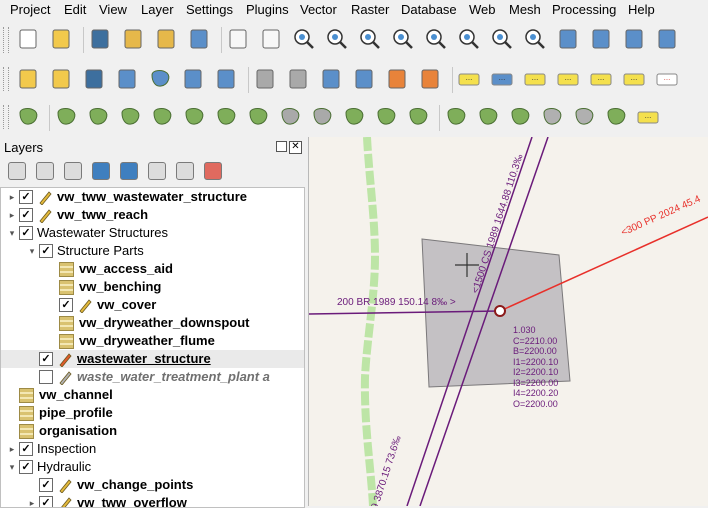 This screenshot has height=508, width=708. What do you see at coordinates (331, 79) in the screenshot?
I see `copy-icon` at bounding box center [331, 79].